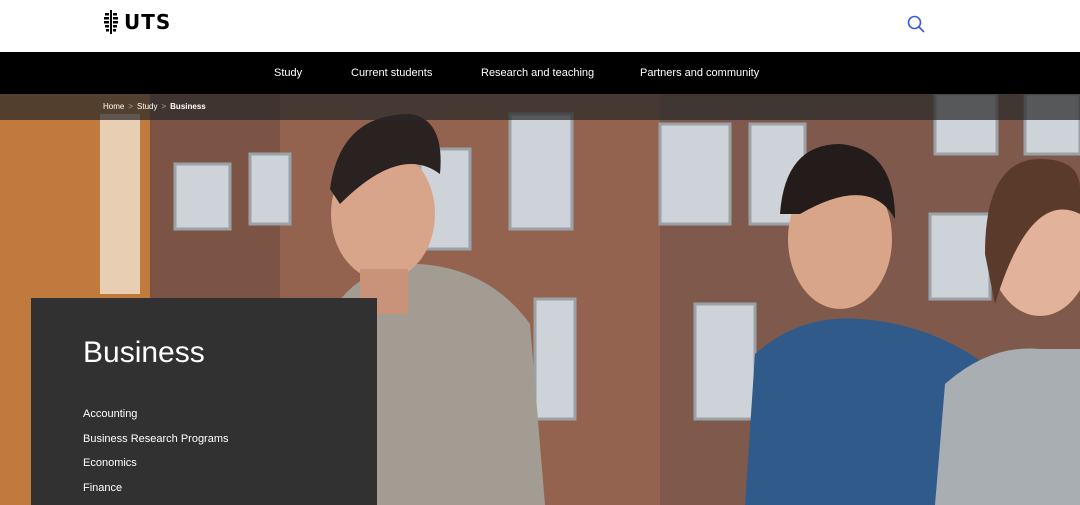 The height and width of the screenshot is (505, 1080). I want to click on breadcrumb: Home > Study > Business, so click(154, 107).